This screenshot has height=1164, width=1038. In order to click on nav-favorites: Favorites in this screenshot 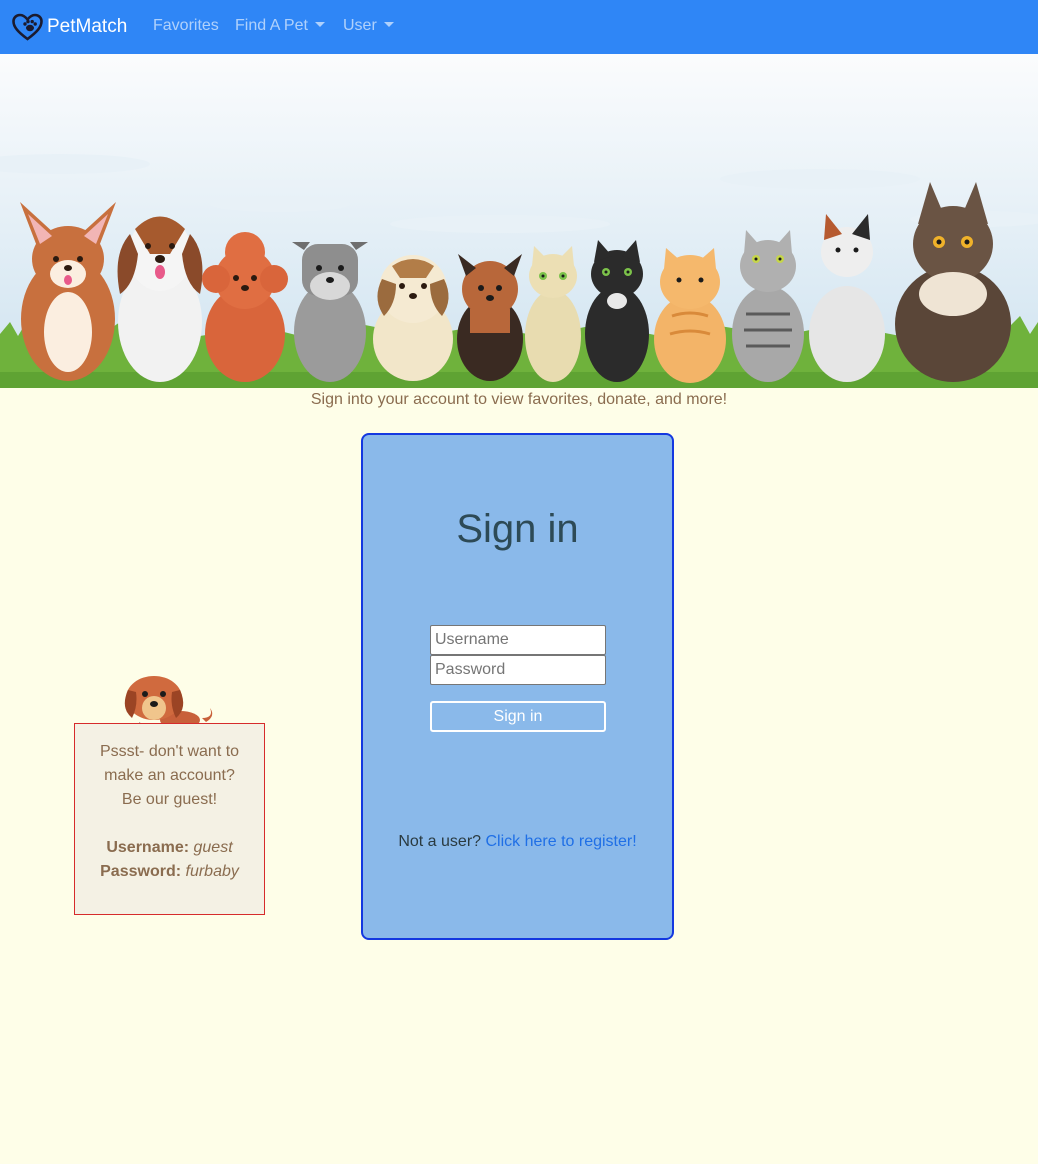, I will do `click(186, 26)`.